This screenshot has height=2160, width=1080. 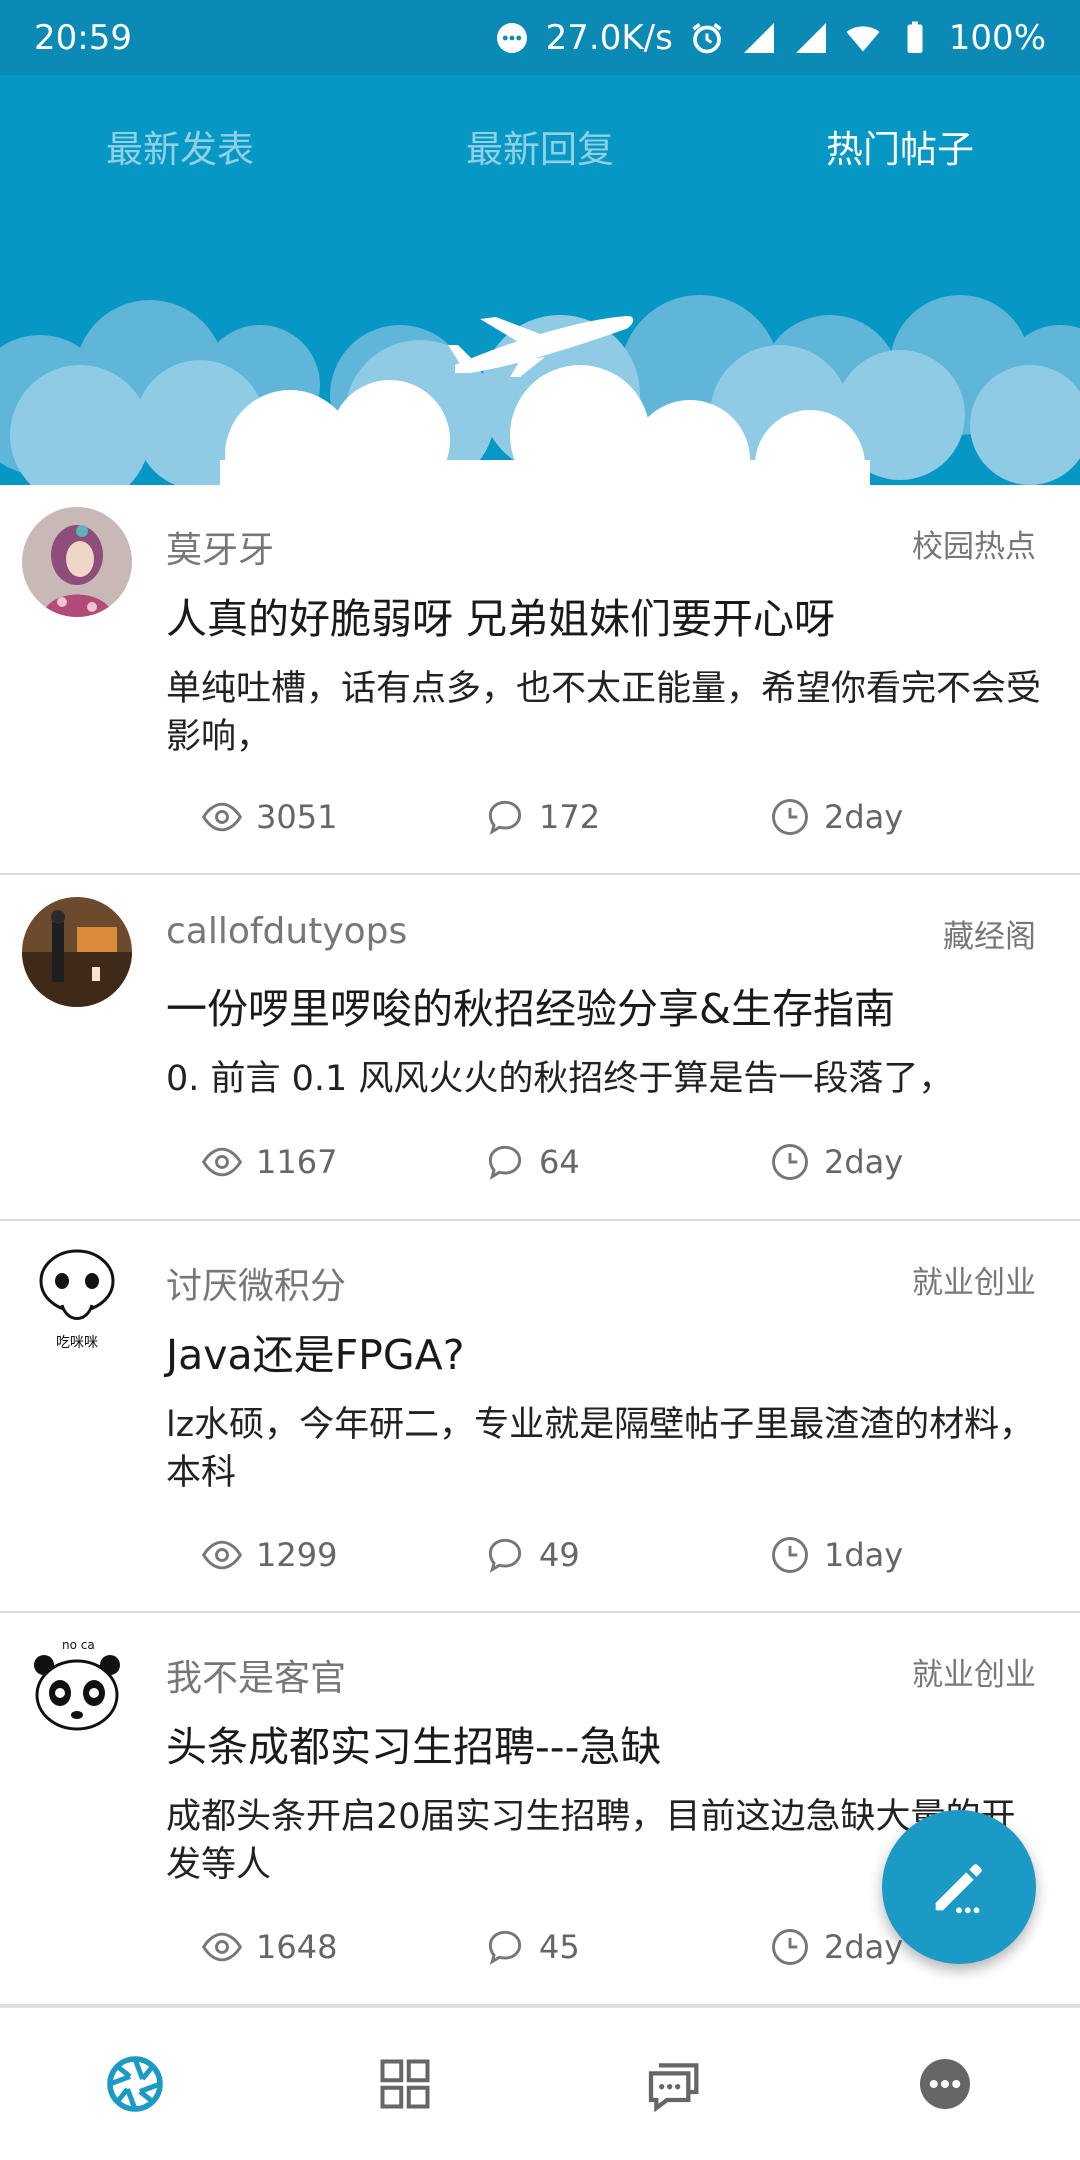 I want to click on nav-home, so click(x=135, y=2084).